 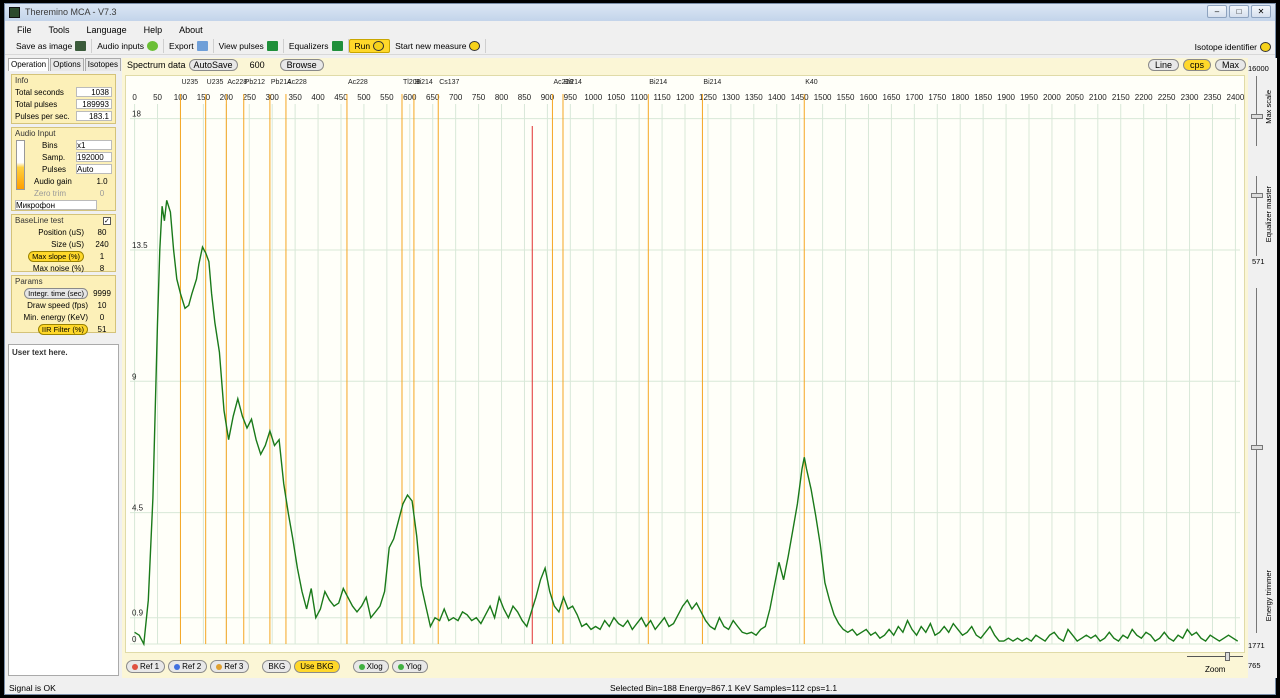 What do you see at coordinates (369, 46) in the screenshot?
I see `run-button: Run` at bounding box center [369, 46].